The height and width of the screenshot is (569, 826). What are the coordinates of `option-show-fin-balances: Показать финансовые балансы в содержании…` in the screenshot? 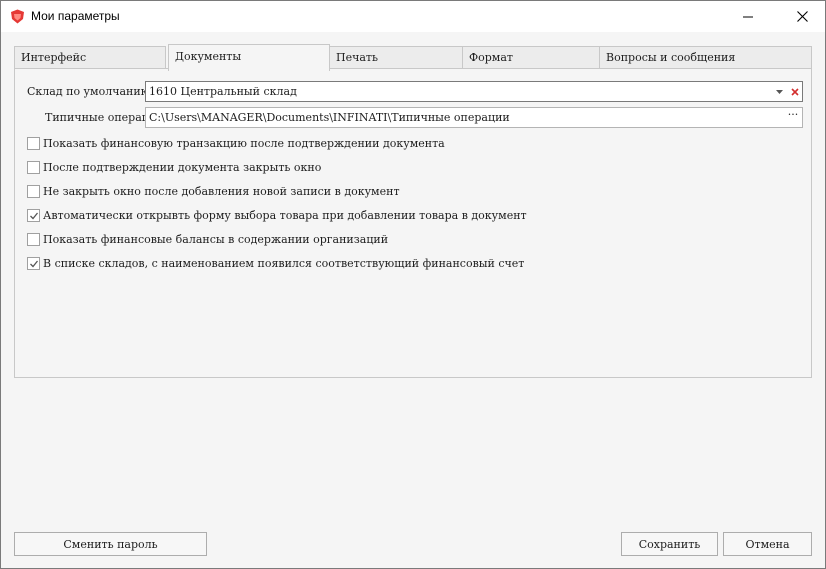 It's located at (207, 239).